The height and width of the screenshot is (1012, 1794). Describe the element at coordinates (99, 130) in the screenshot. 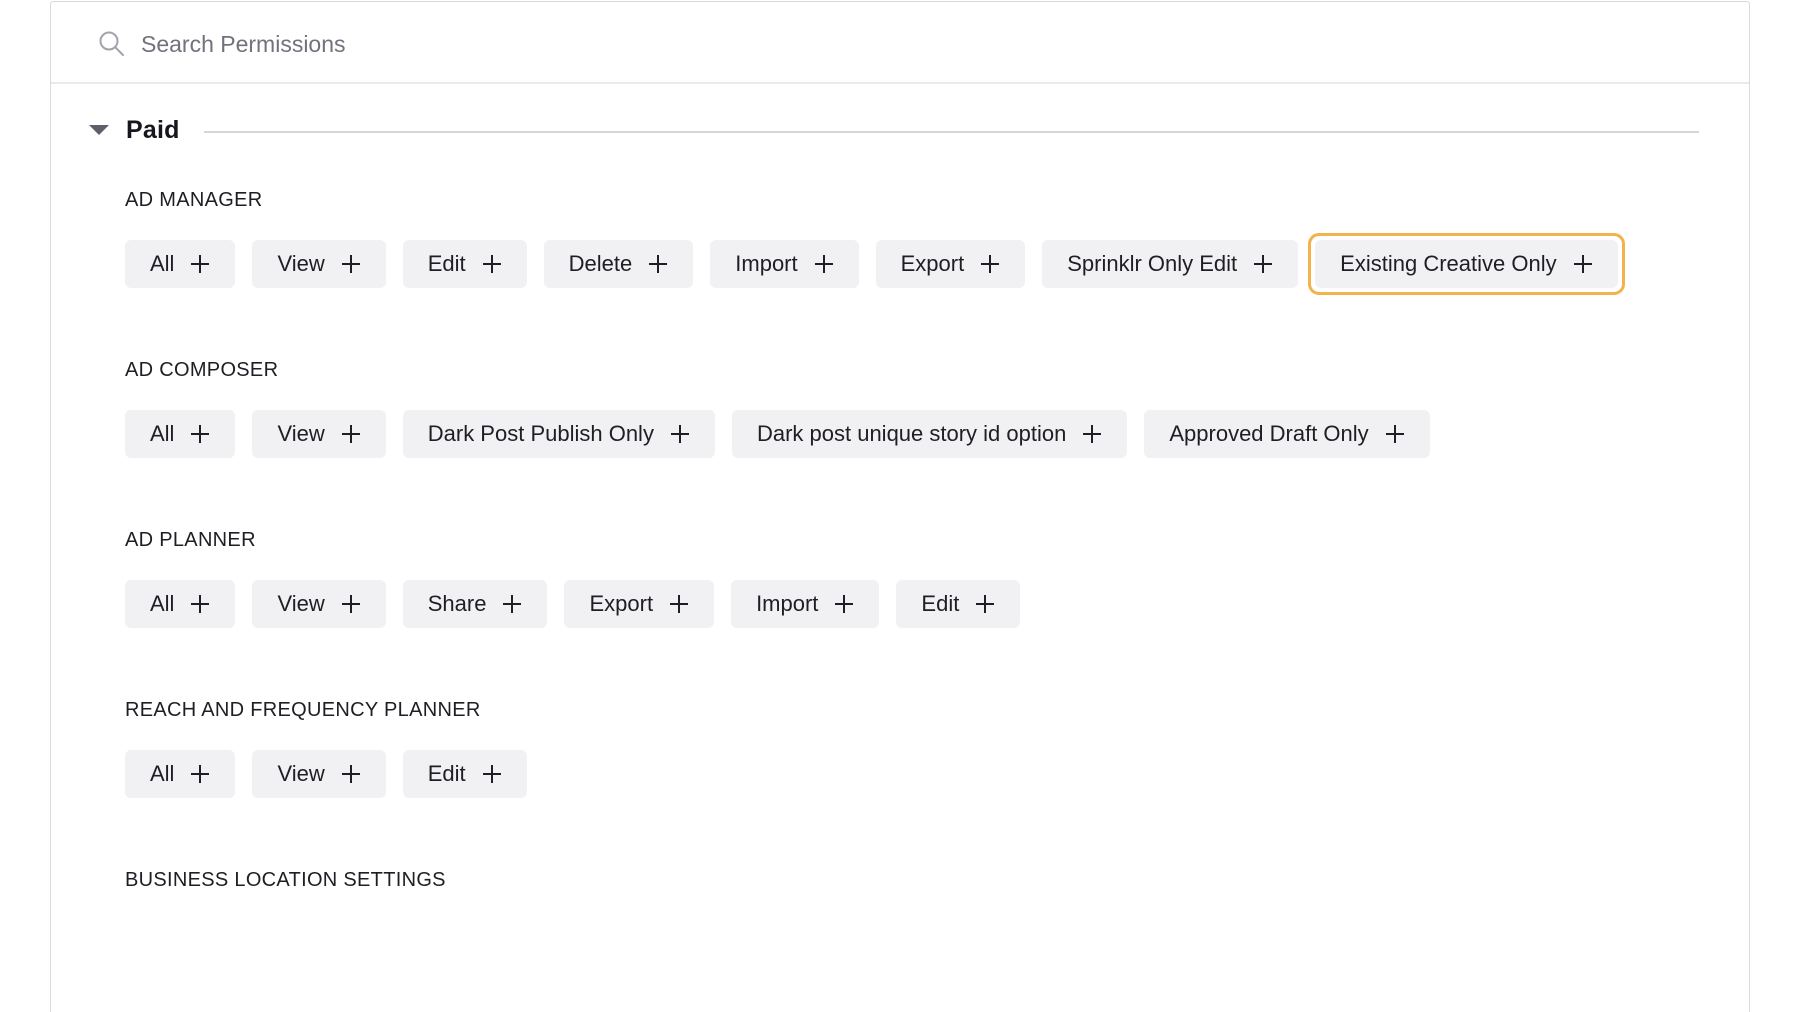

I see `caret-down-icon` at that location.